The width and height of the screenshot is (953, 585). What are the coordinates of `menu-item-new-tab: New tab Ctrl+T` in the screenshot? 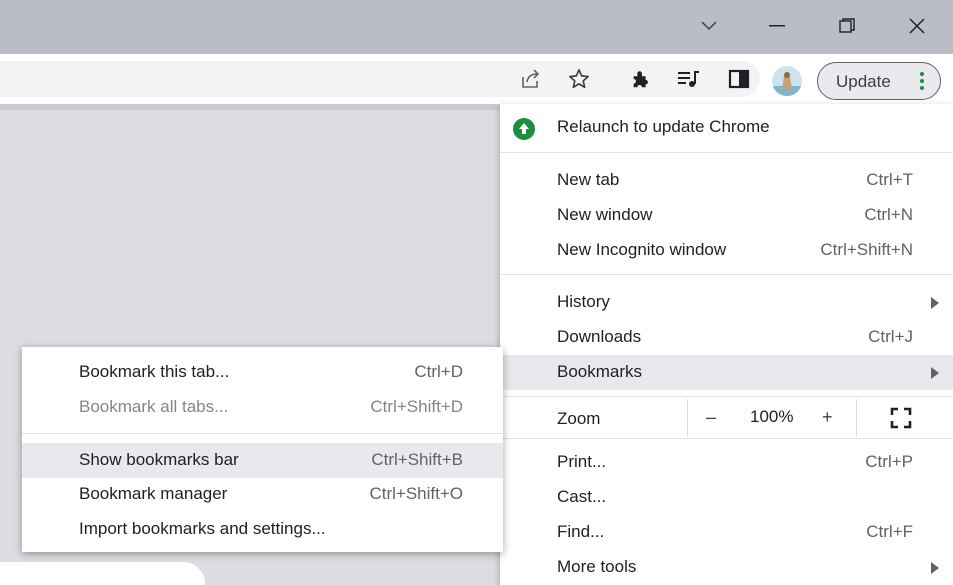 It's located at (726, 180).